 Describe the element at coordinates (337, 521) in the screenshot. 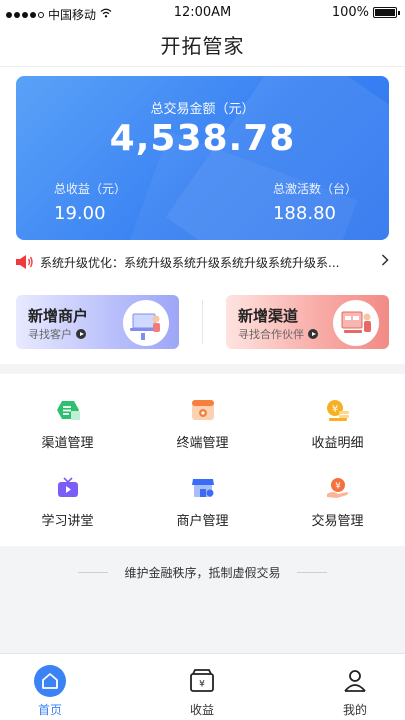

I see `grid-item-label: 交易管理` at that location.